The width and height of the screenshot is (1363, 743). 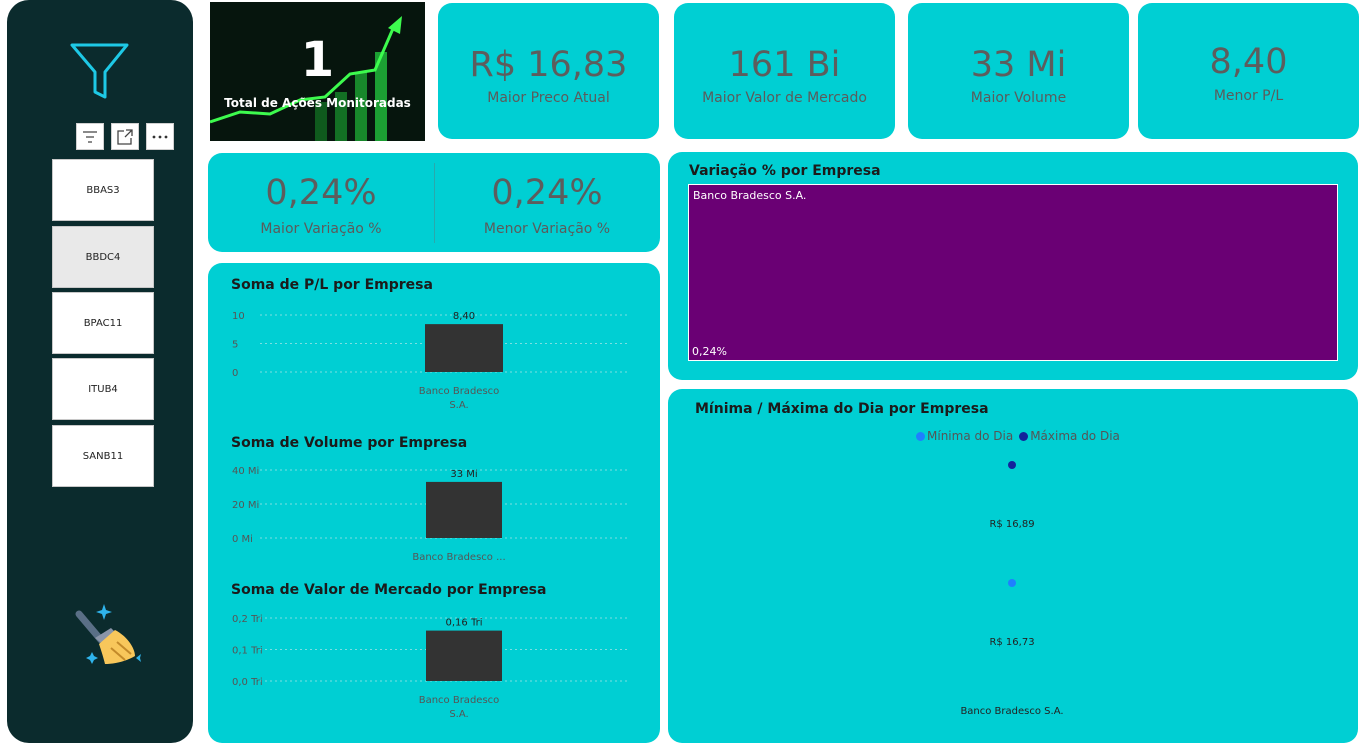 I want to click on treemap-tile-label: Banco Bradesco S.A., so click(x=750, y=195).